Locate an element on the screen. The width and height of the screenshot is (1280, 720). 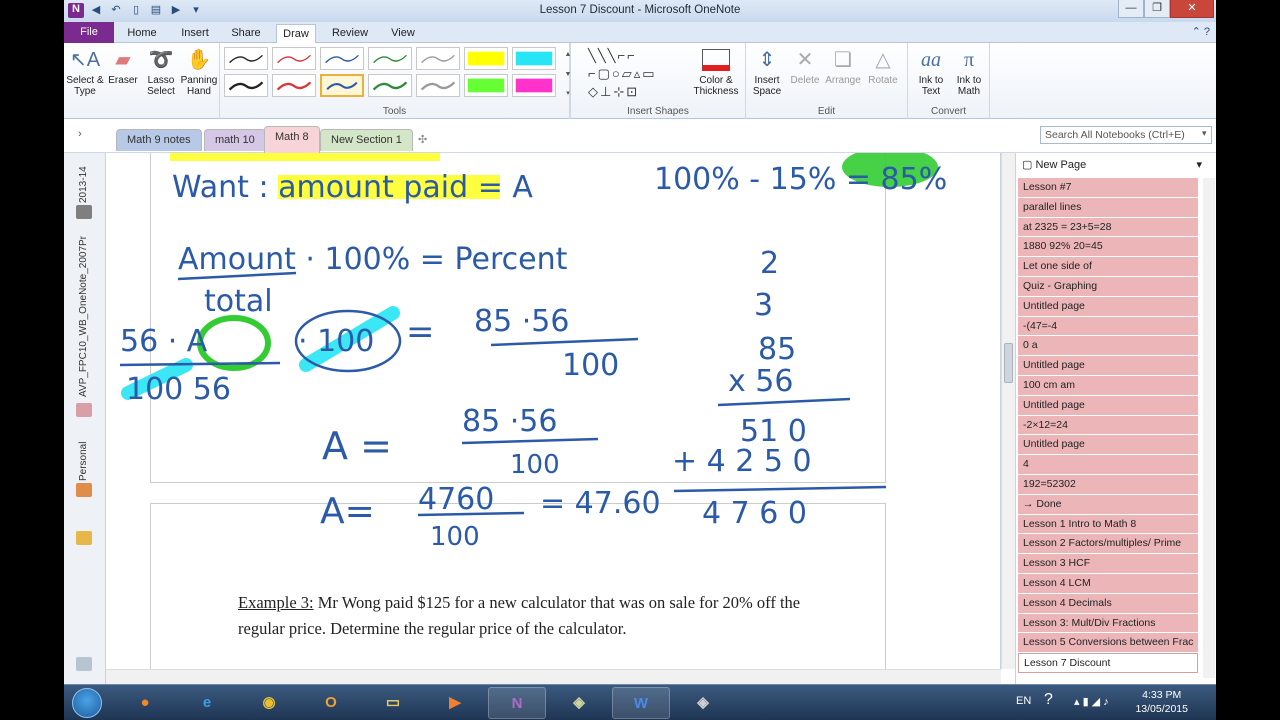
page-tab: -2×12=24 is located at coordinates (1108, 425).